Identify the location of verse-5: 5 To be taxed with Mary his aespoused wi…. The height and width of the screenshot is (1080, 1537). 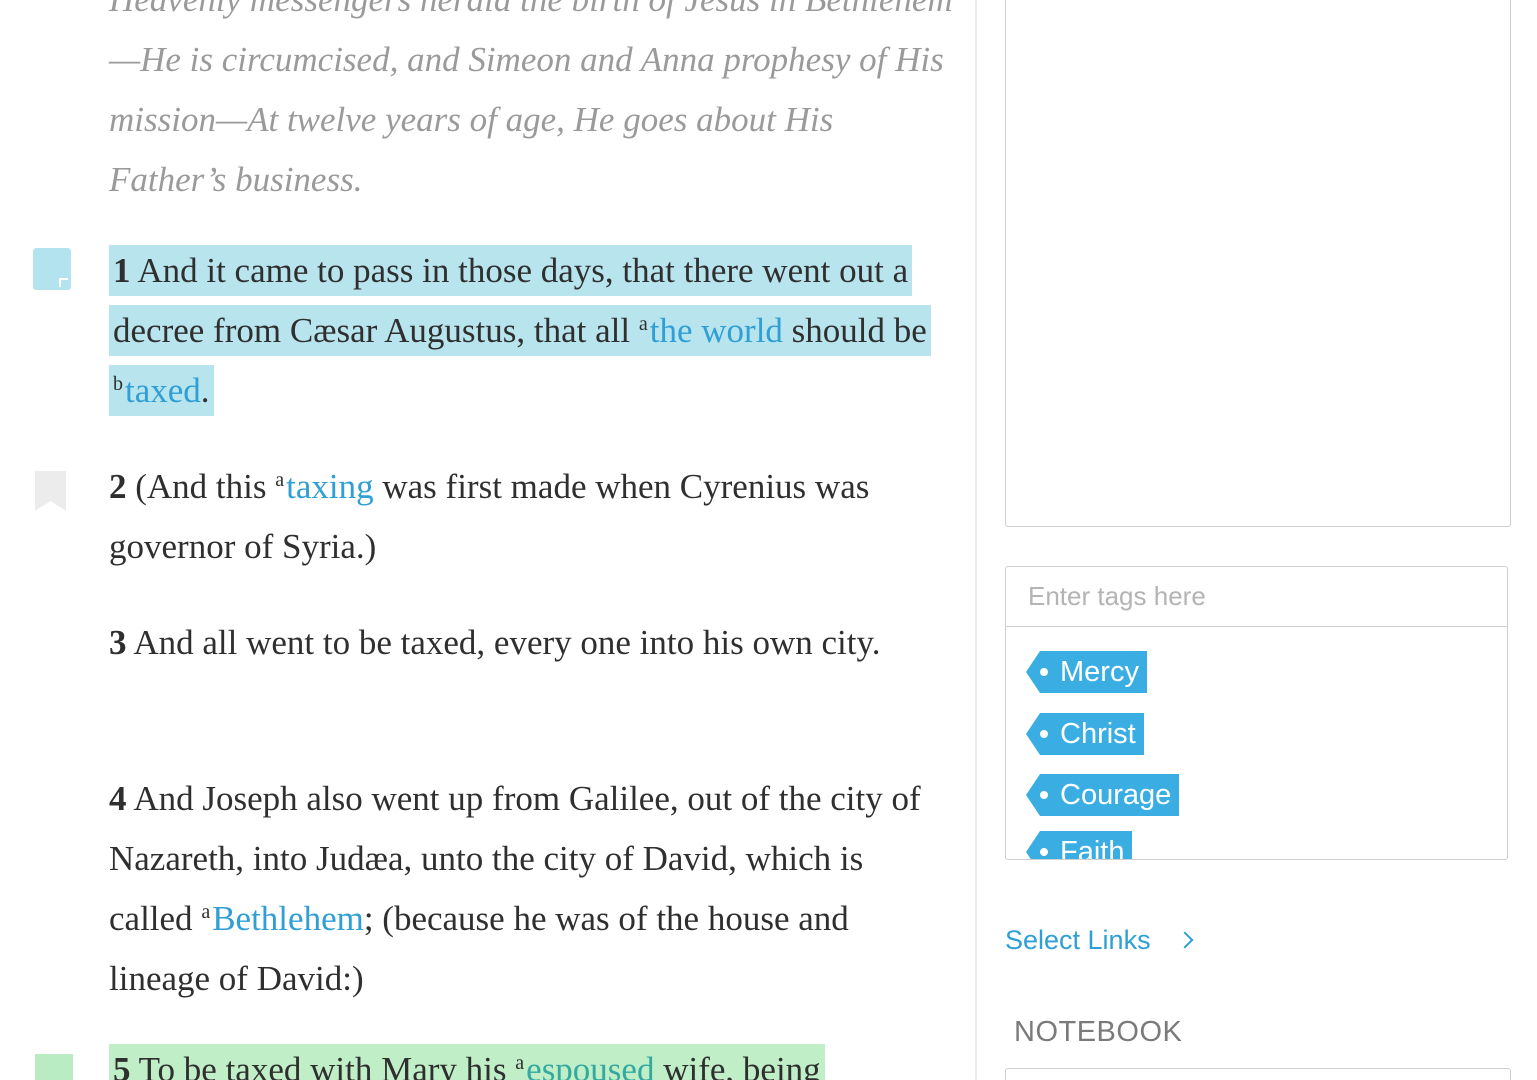
(531, 1060).